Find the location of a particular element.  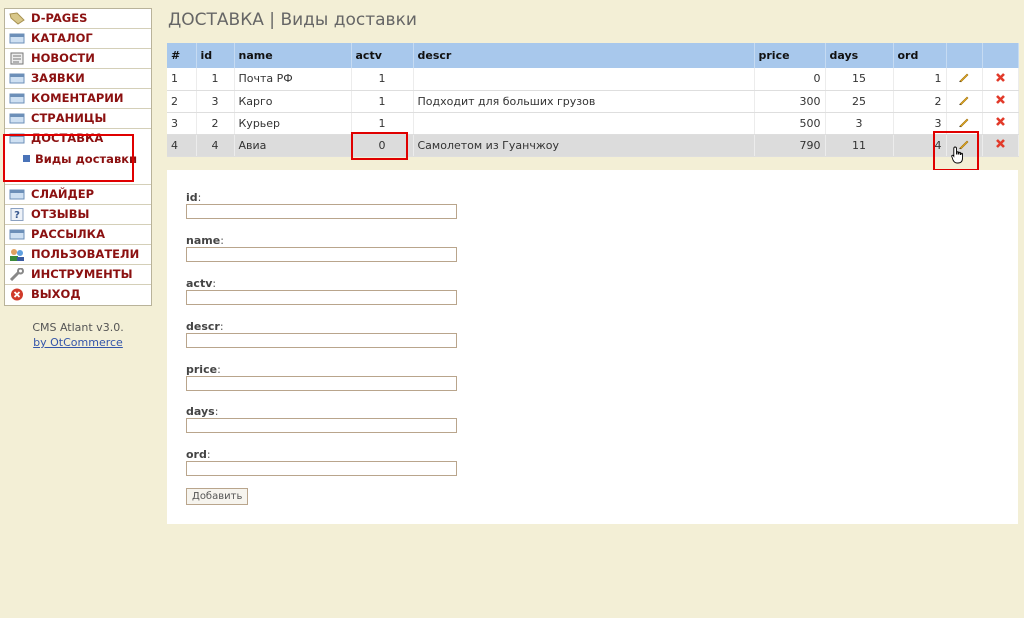

cell-num: 3 is located at coordinates (182, 123).